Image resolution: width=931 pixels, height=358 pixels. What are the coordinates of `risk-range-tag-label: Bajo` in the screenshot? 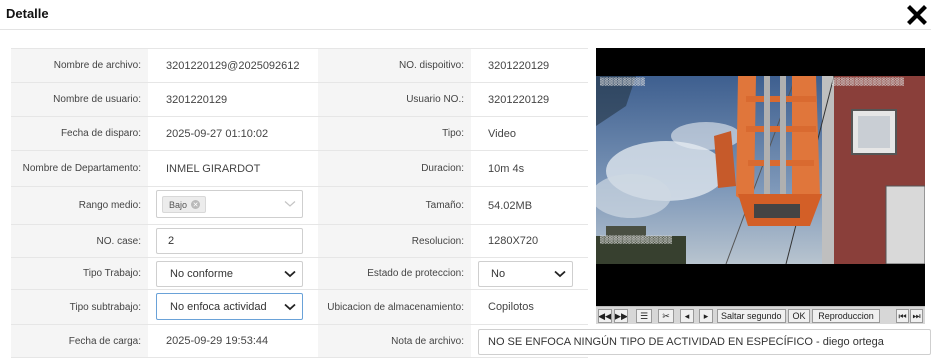 It's located at (178, 204).